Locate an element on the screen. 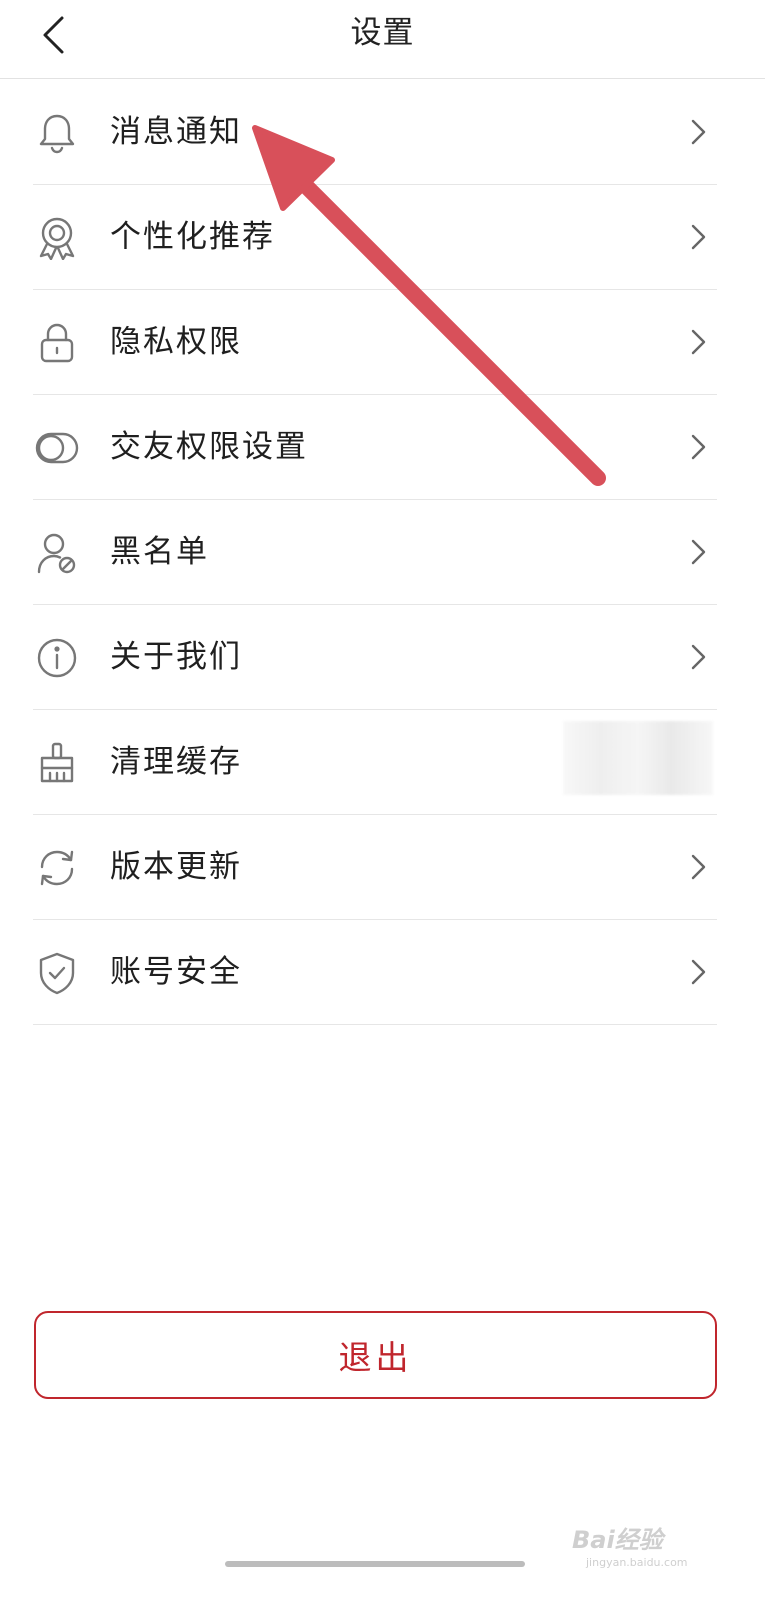  settings-item-label: 黑名单 is located at coordinates (159, 552).